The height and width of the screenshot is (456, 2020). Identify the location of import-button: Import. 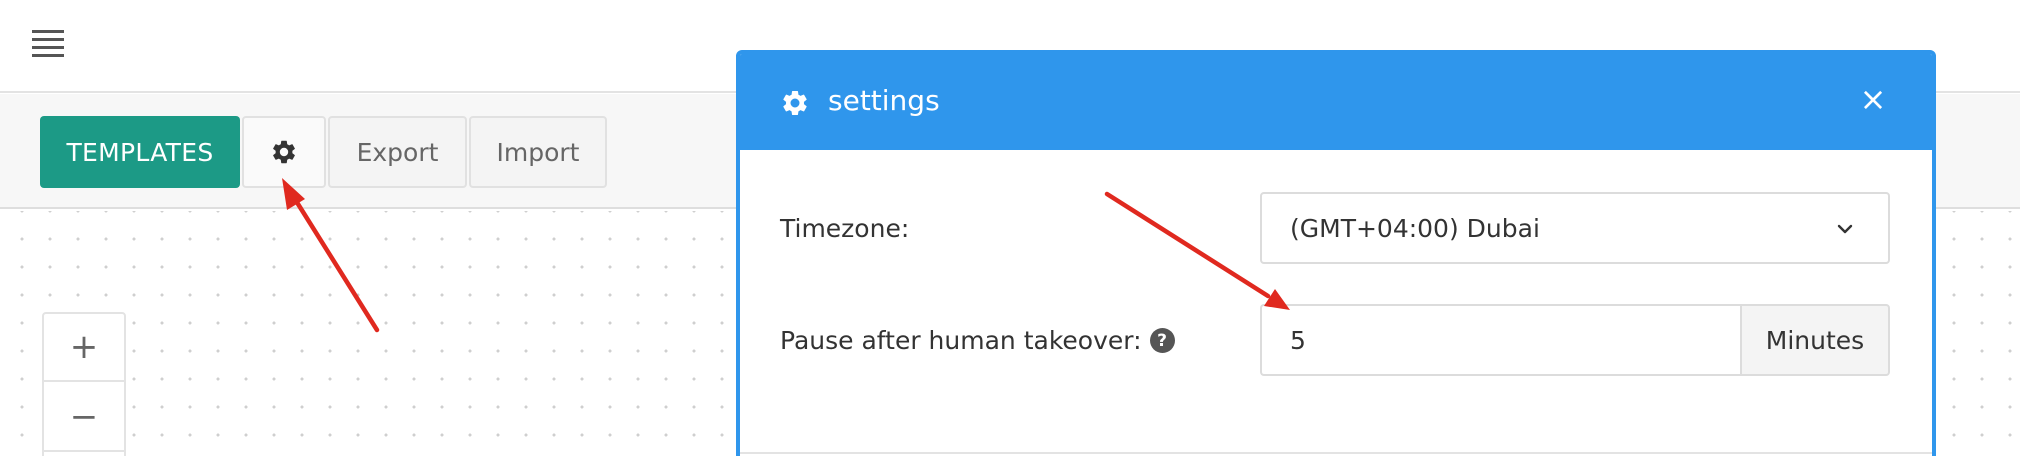
(538, 152).